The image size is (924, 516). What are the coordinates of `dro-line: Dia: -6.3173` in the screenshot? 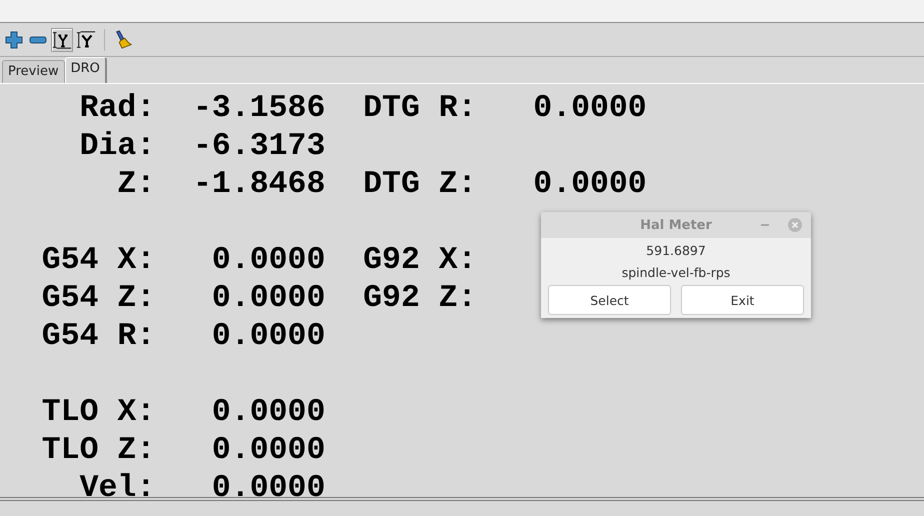 It's located at (202, 147).